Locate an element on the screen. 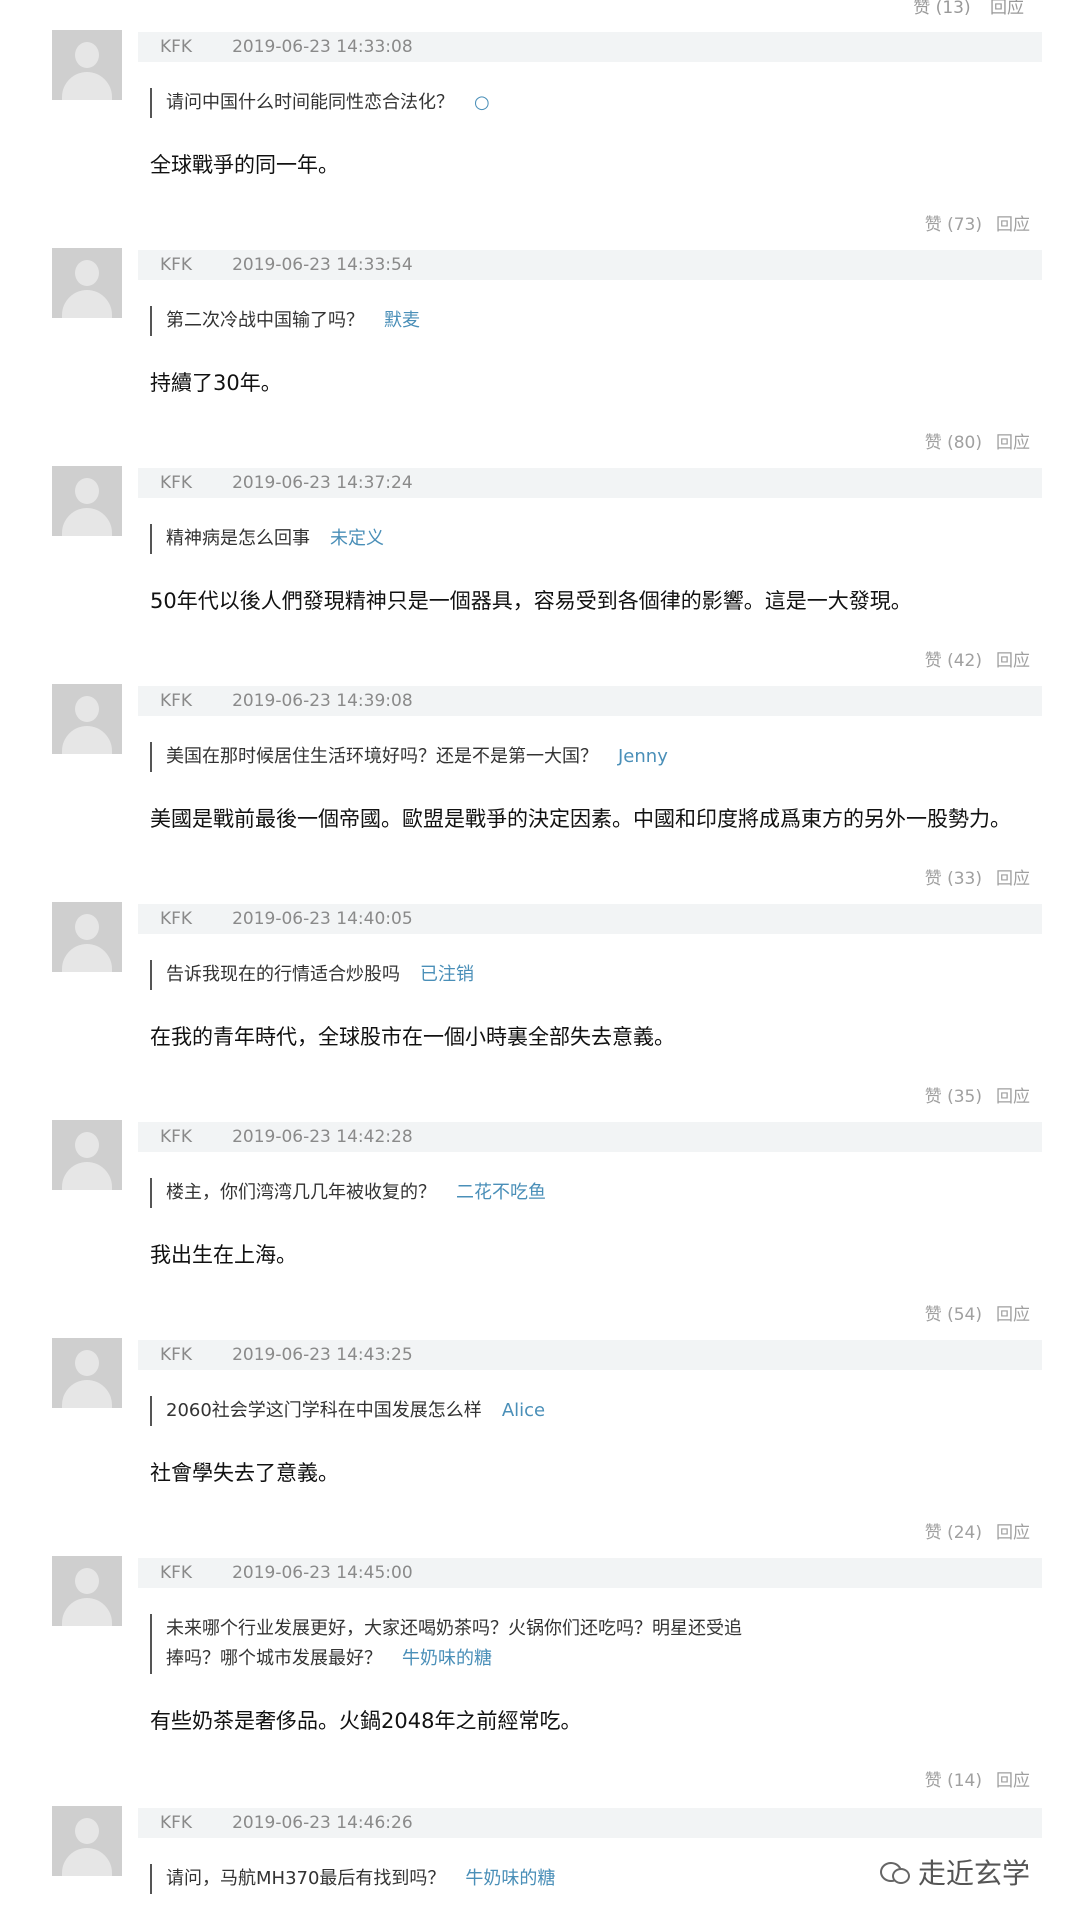  timestamp: 2019-06-23 14:45:00 is located at coordinates (322, 1573).